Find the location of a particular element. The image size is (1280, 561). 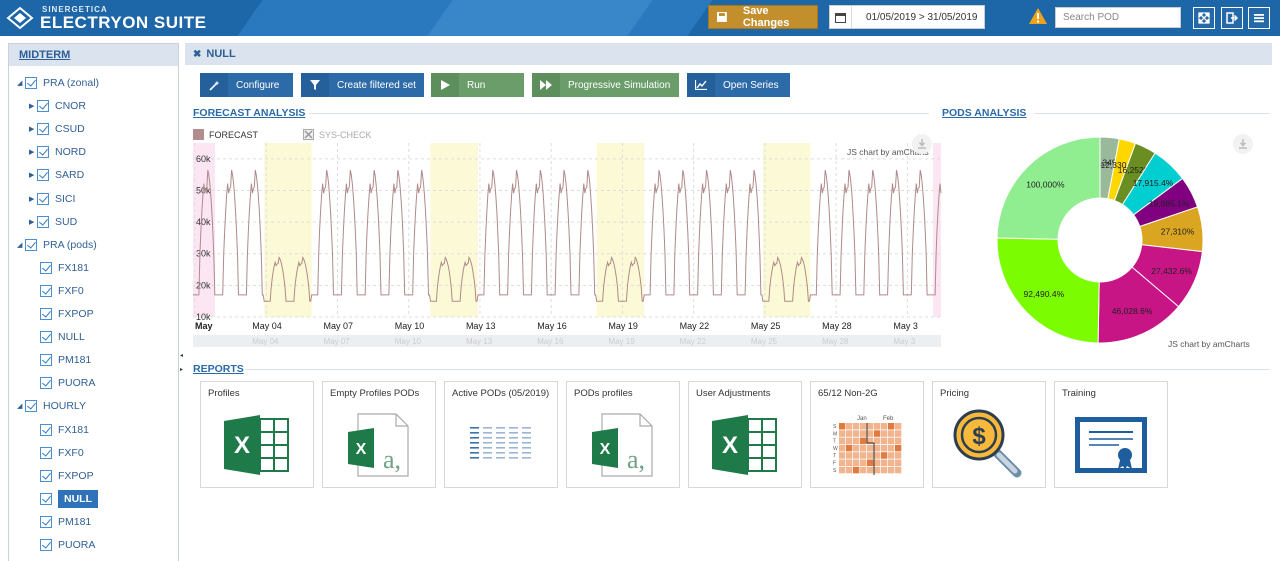

excel-icon: X is located at coordinates (257, 445).